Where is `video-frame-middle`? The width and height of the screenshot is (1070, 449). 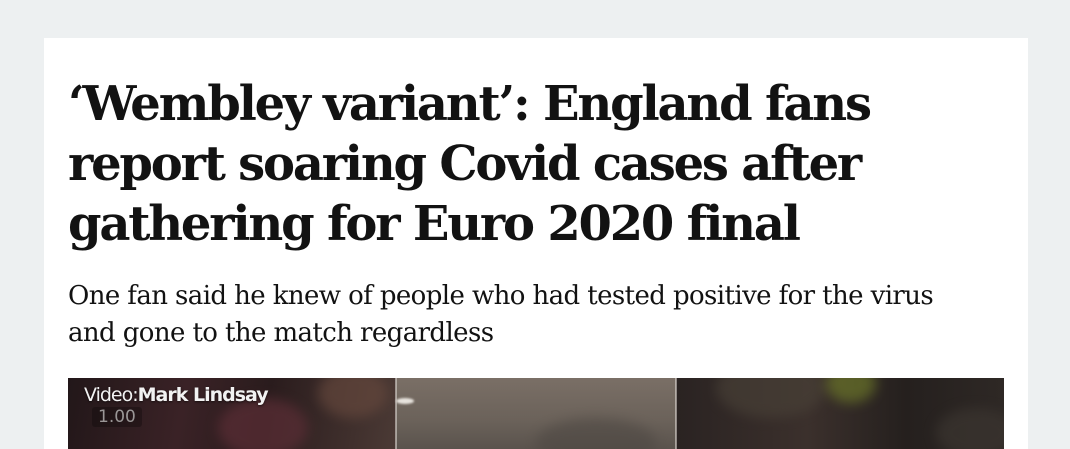
video-frame-middle is located at coordinates (536, 413).